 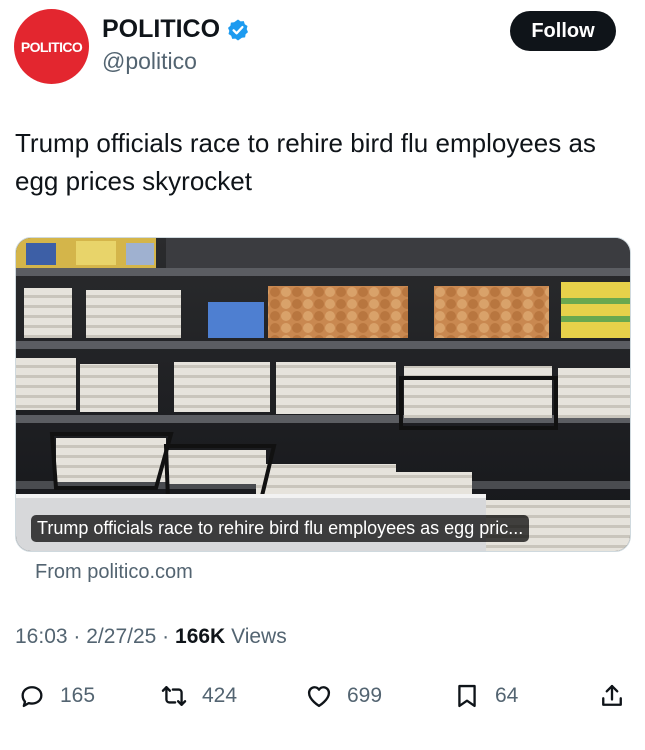 I want to click on share-icon, so click(x=612, y=695).